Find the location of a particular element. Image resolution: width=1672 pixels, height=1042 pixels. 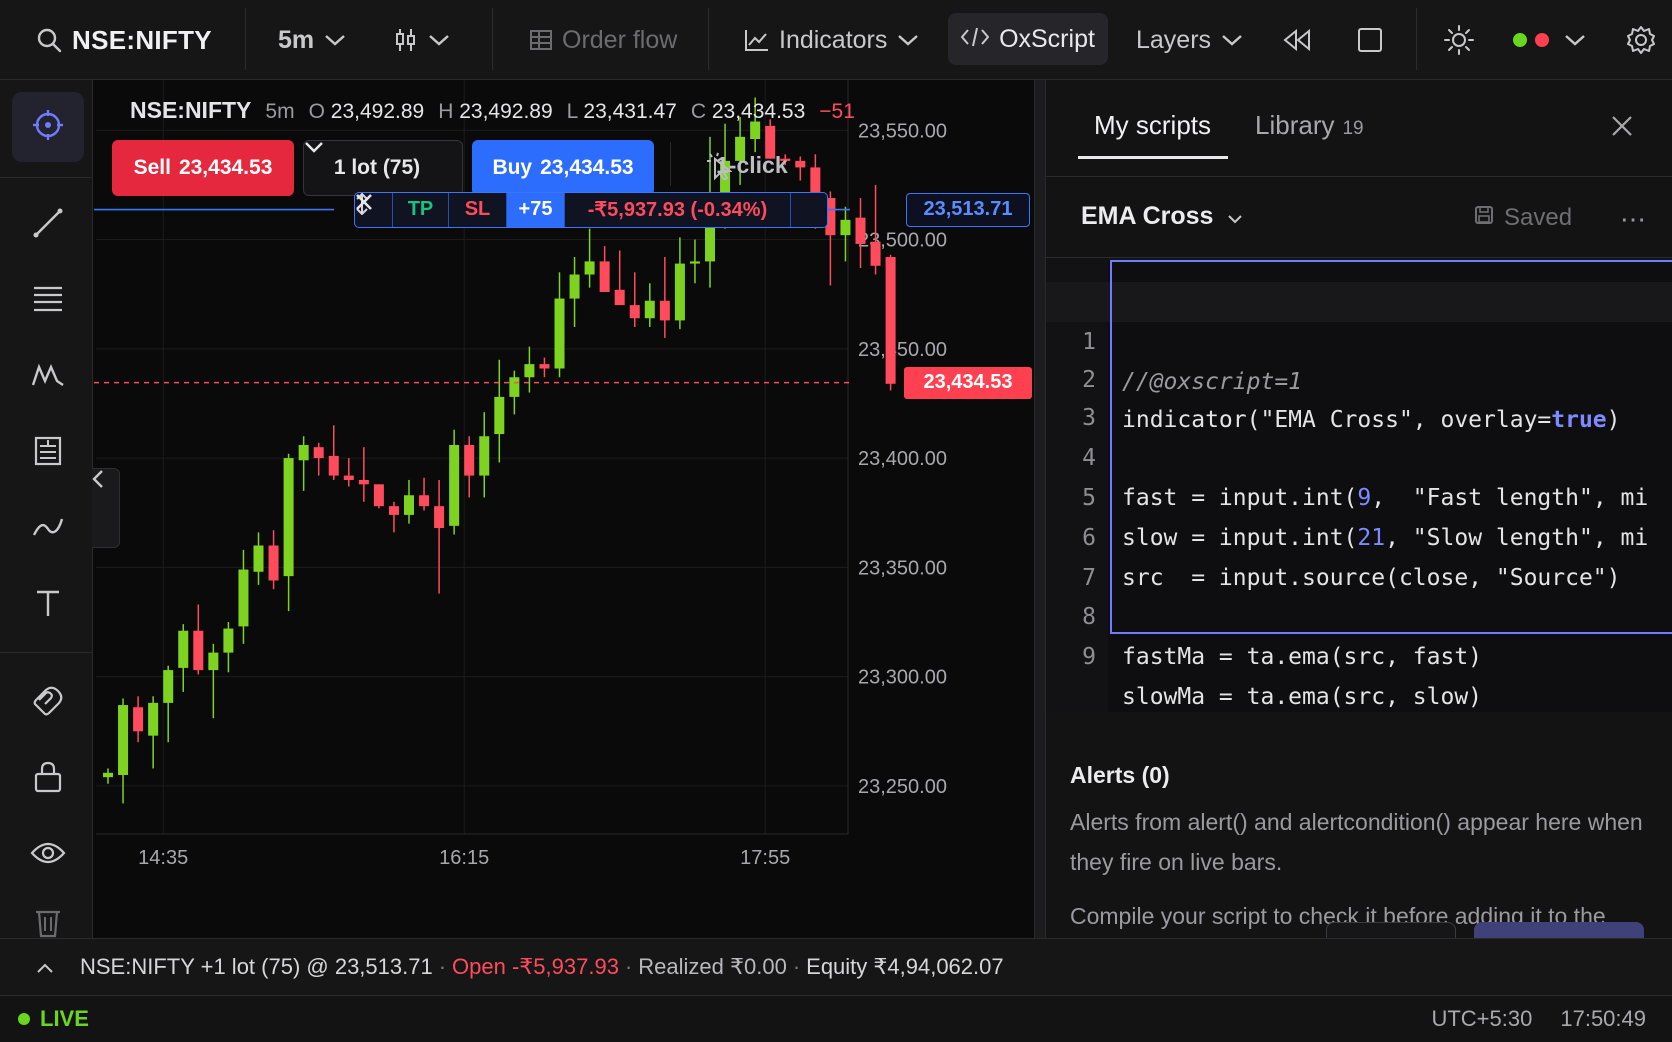

pattern-tool is located at coordinates (48, 377).